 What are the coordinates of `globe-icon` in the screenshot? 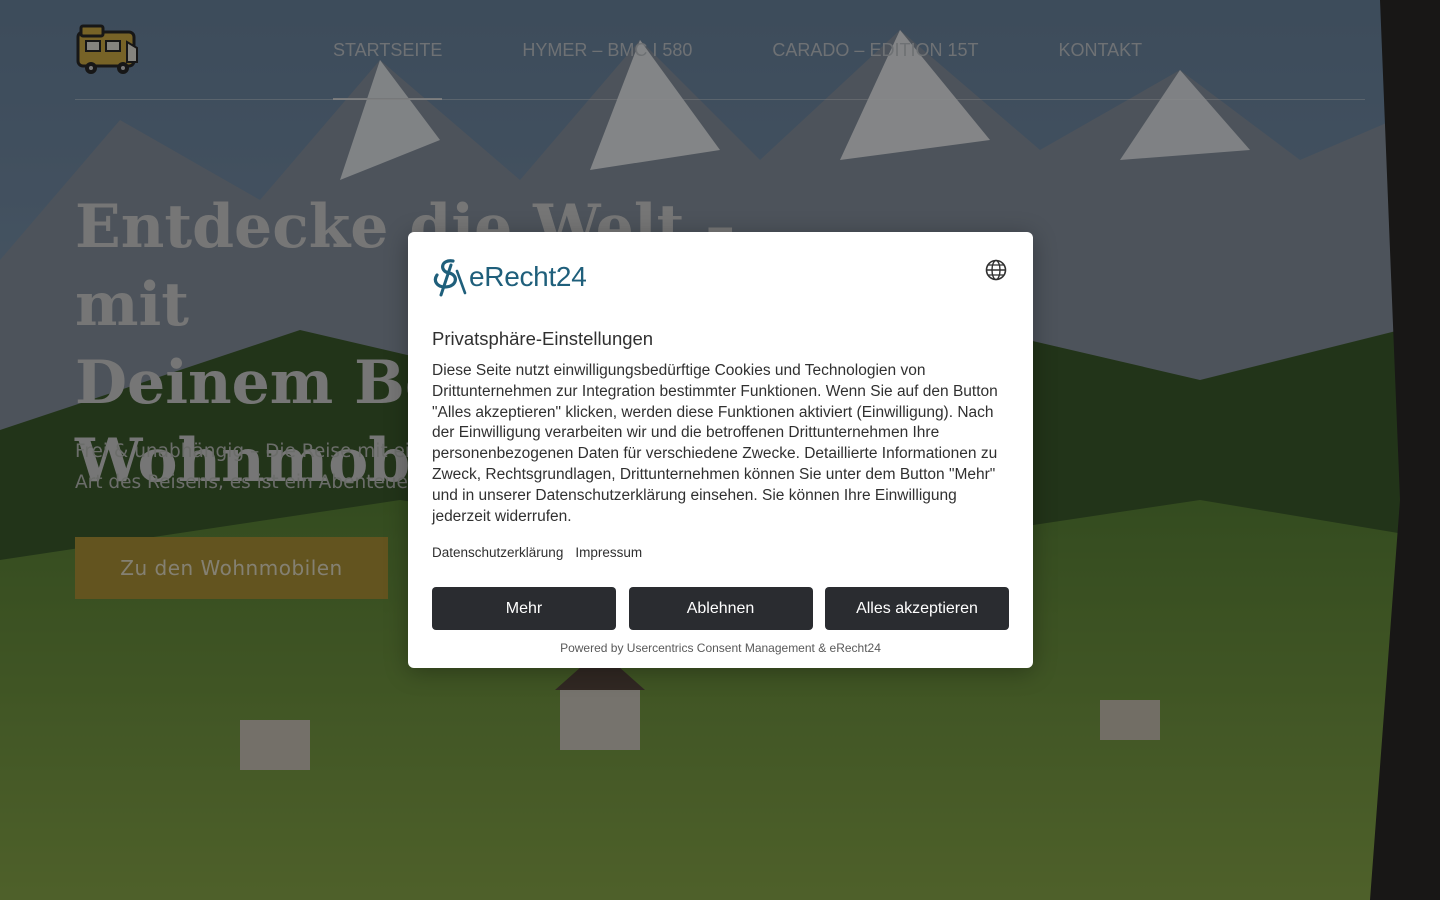 It's located at (996, 270).